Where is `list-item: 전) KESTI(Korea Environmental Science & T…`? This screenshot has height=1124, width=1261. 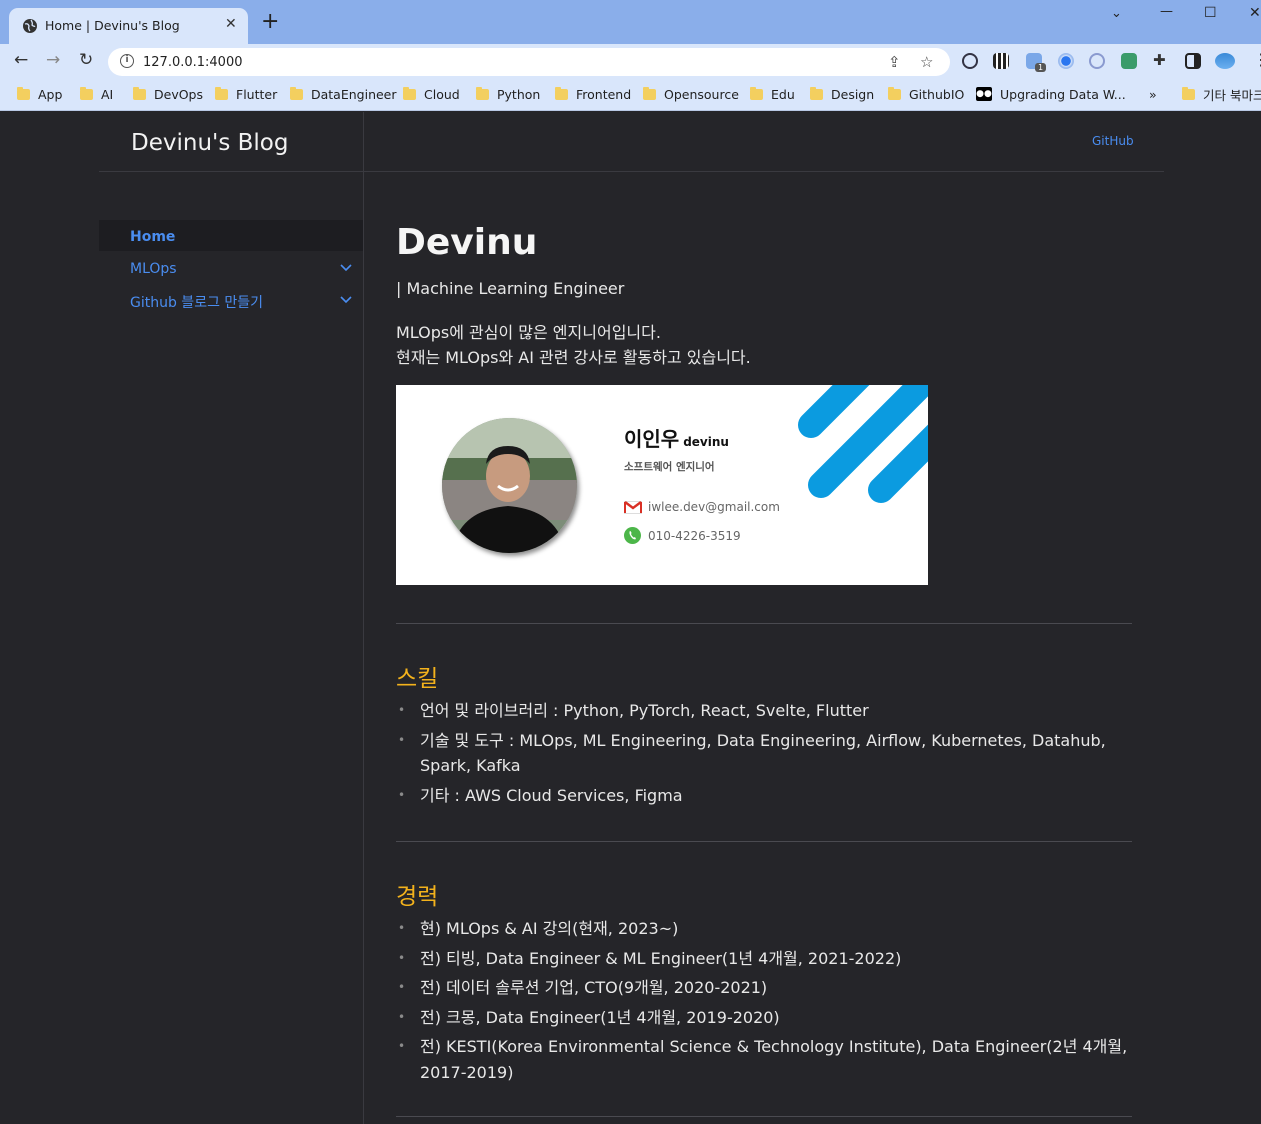
list-item: 전) KESTI(Korea Environmental Science & T… is located at coordinates (764, 1059).